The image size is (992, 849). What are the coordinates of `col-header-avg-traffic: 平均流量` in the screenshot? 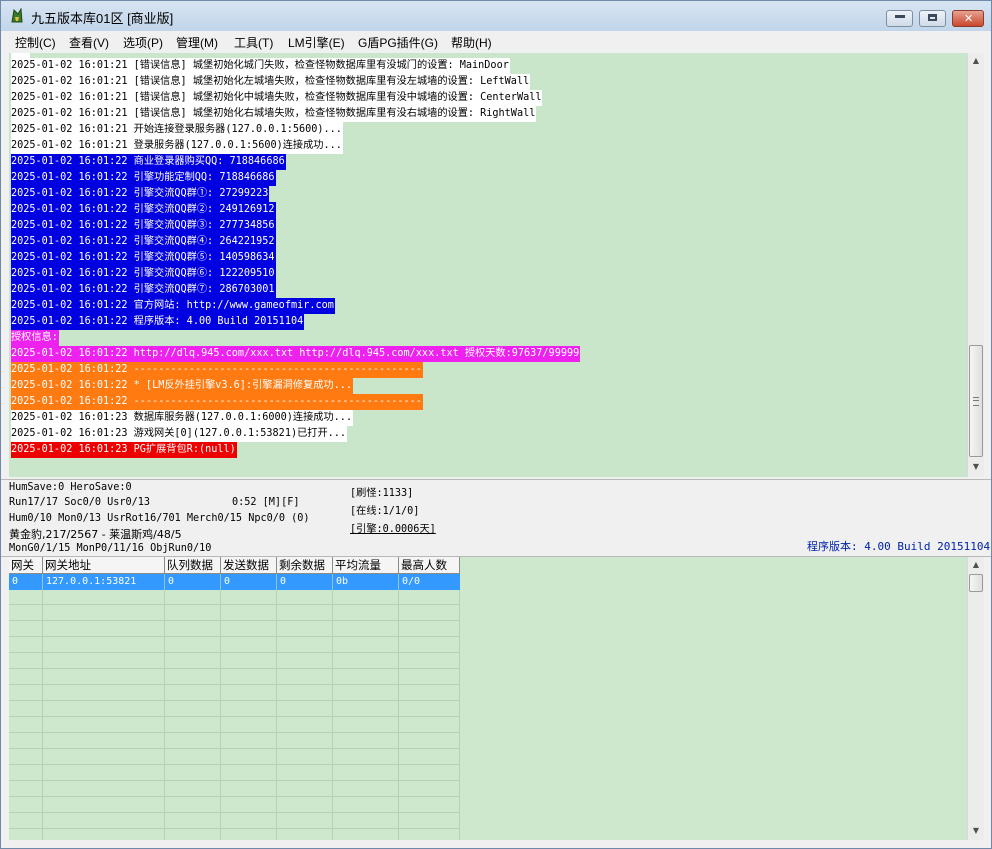 It's located at (366, 565).